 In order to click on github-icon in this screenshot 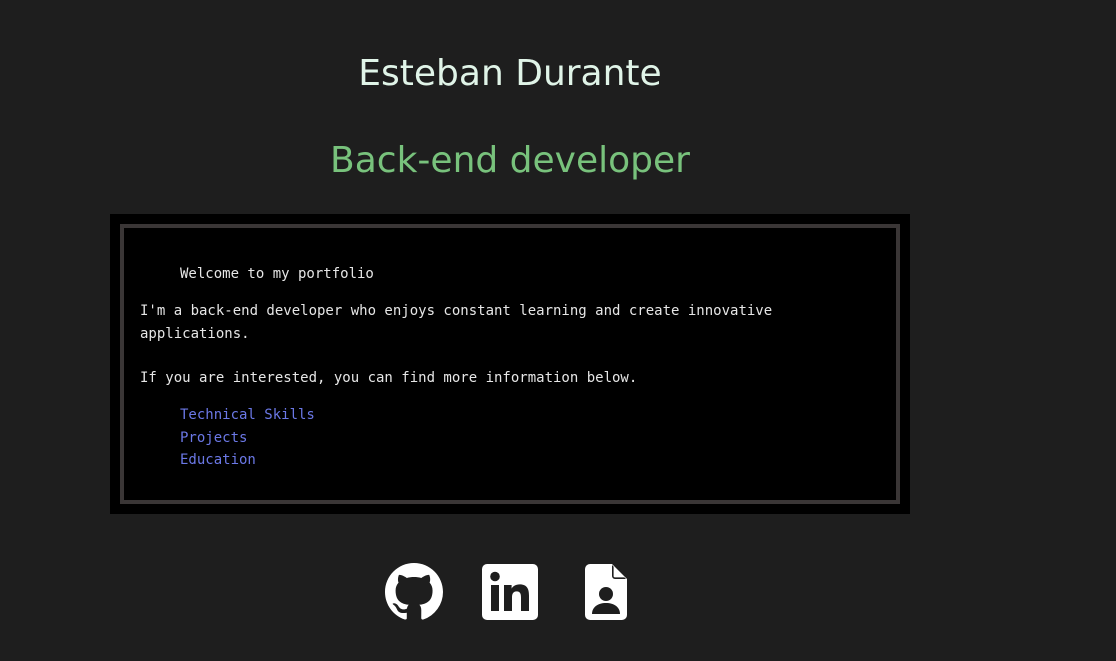, I will do `click(414, 591)`.